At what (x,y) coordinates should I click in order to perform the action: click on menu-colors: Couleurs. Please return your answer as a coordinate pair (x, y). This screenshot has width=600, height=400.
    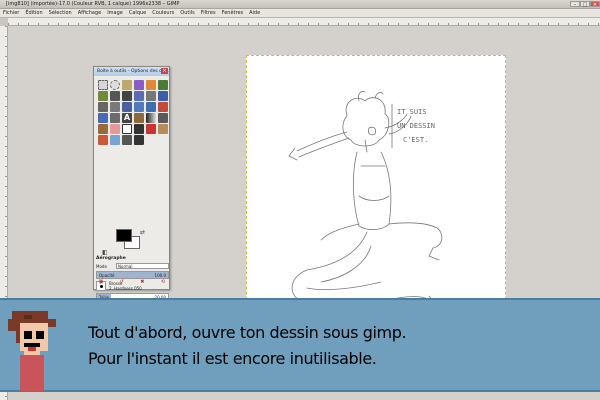
    Looking at the image, I should click on (163, 13).